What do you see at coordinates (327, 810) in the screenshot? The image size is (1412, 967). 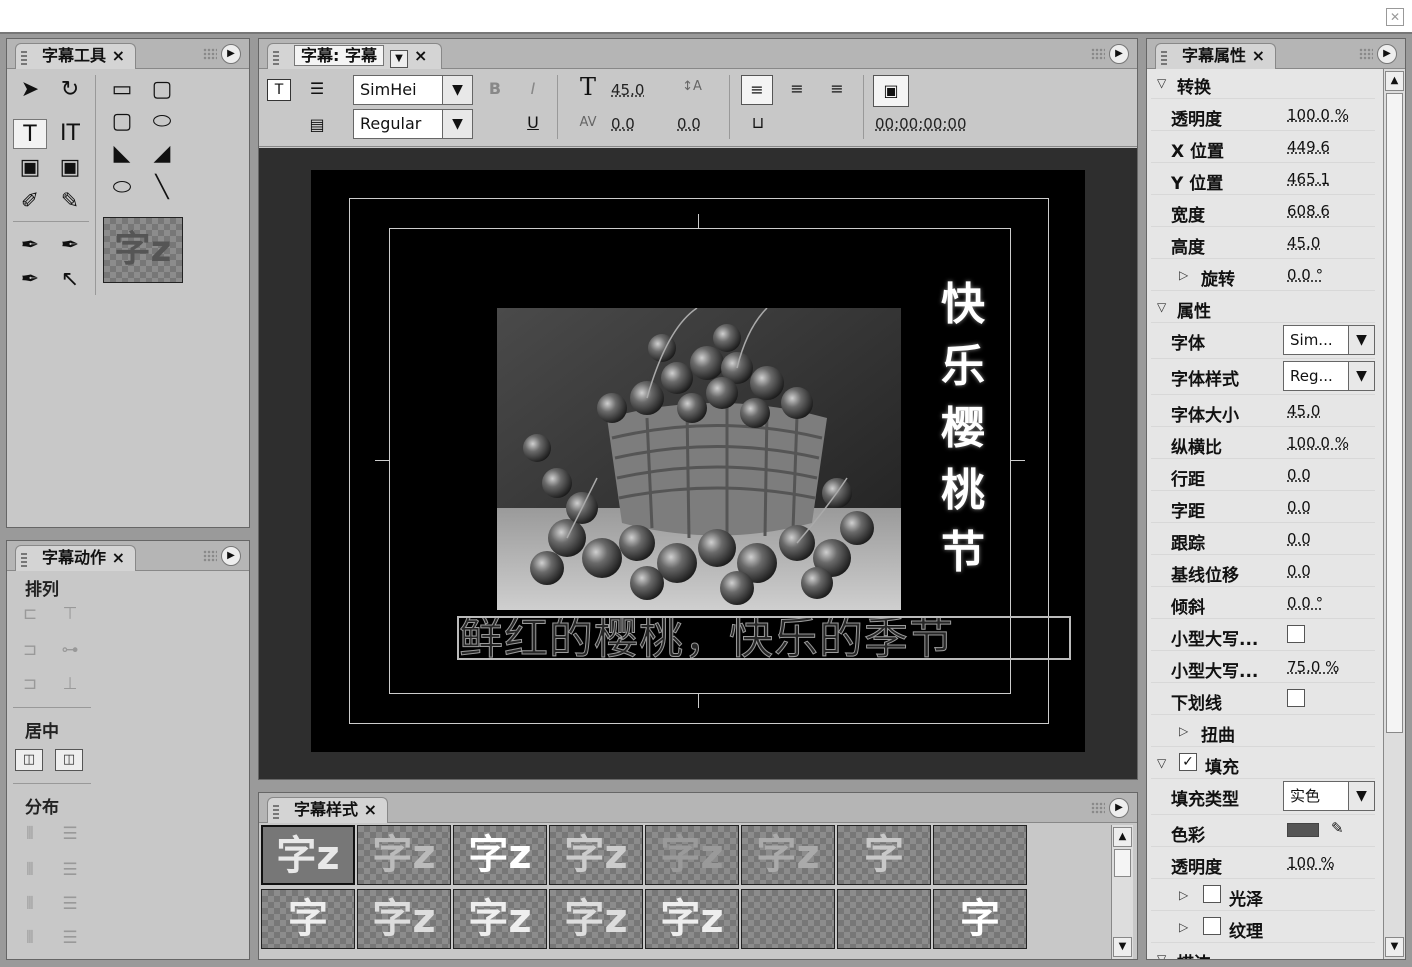 I see `tab-title-styles: 字幕样式 ×` at bounding box center [327, 810].